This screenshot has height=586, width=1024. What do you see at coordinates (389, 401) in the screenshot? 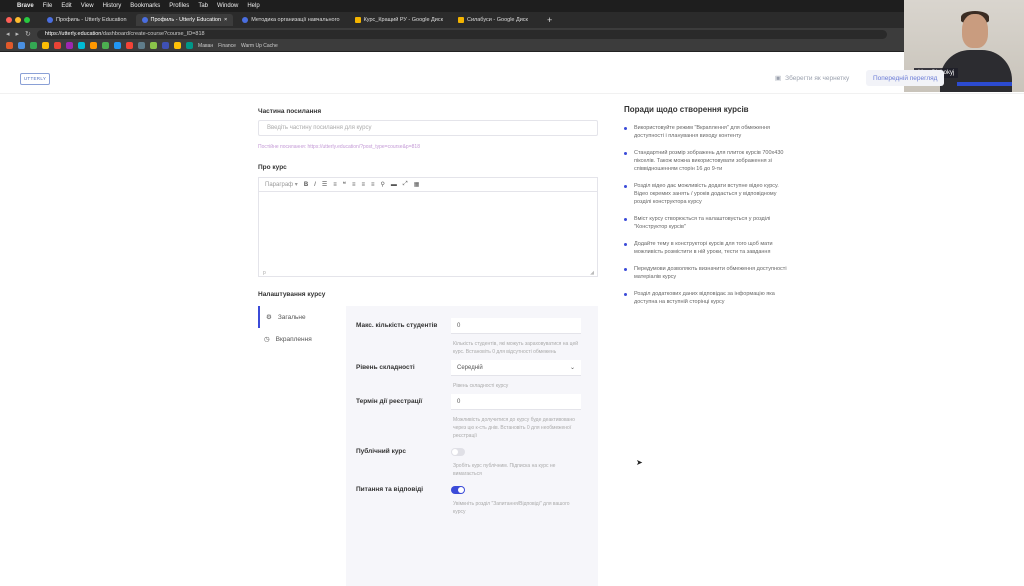
I see `reg-term-label: Термін дії реєстрації` at bounding box center [389, 401].